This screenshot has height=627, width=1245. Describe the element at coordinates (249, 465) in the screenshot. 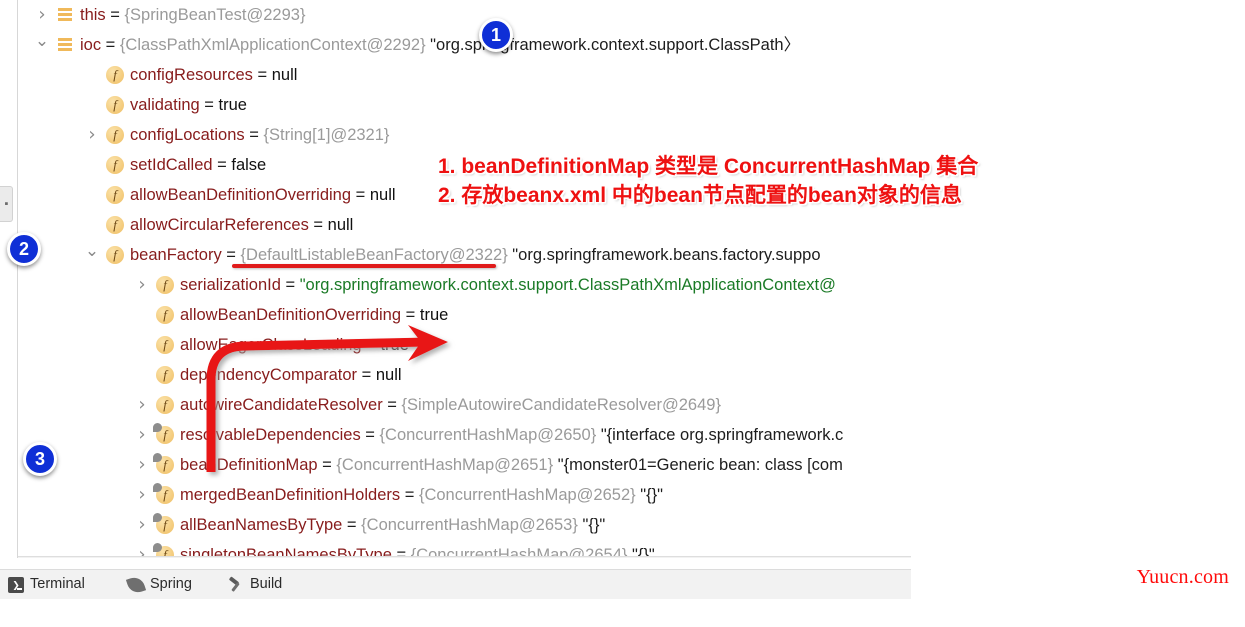

I see `variable-name: beanDefinitionMap` at that location.